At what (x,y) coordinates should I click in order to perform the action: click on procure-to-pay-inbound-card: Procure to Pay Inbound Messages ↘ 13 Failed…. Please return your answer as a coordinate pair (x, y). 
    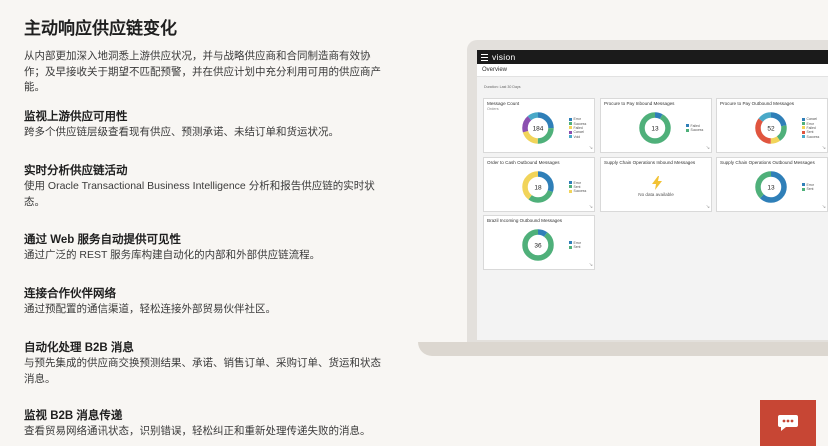
    Looking at the image, I should click on (656, 125).